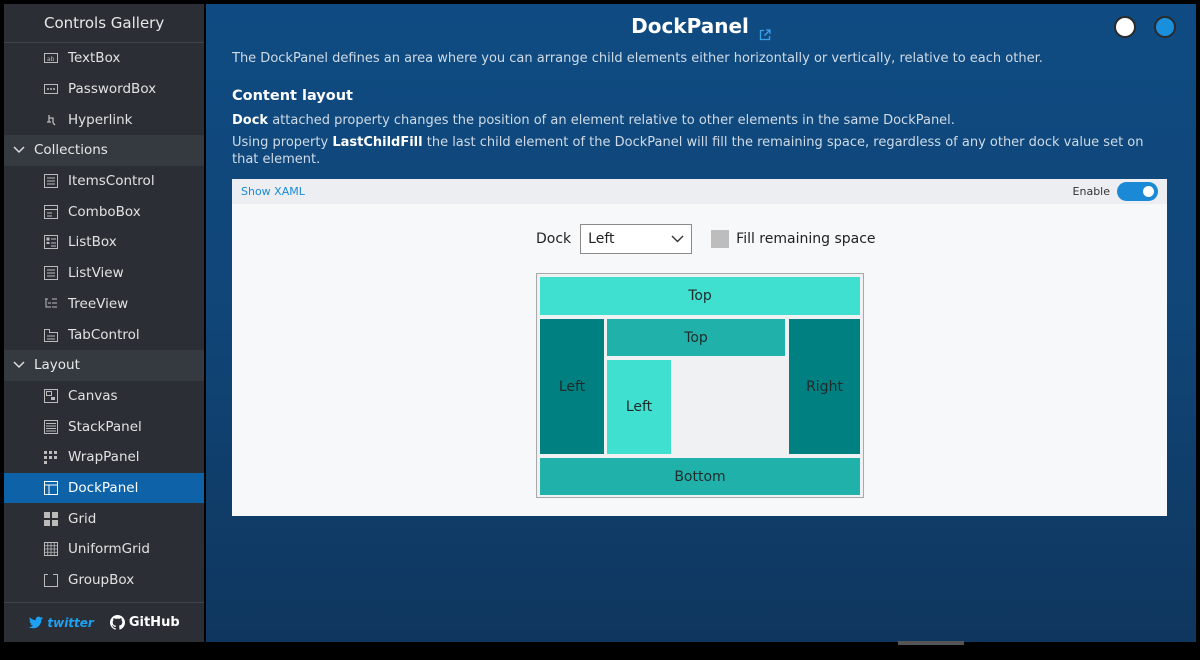  What do you see at coordinates (104, 23) in the screenshot?
I see `sidebar-title: Controls Gallery` at bounding box center [104, 23].